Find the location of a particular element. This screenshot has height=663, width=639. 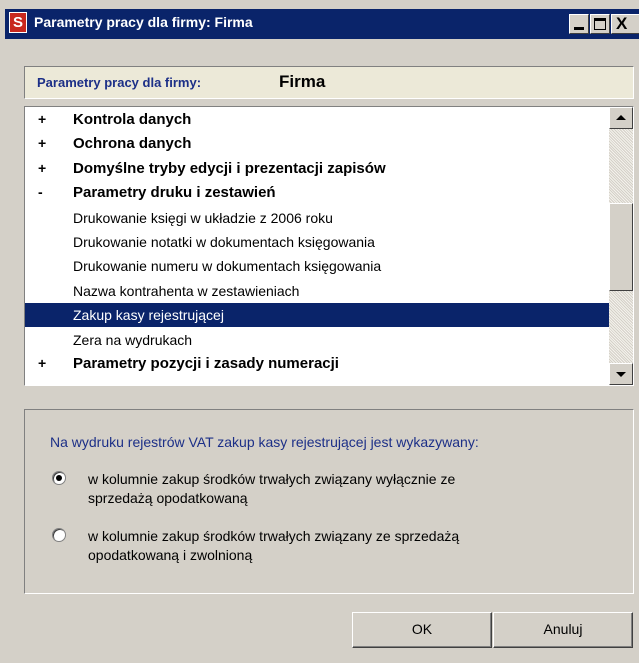

tree-item-label: Kontrola danych is located at coordinates (132, 119).